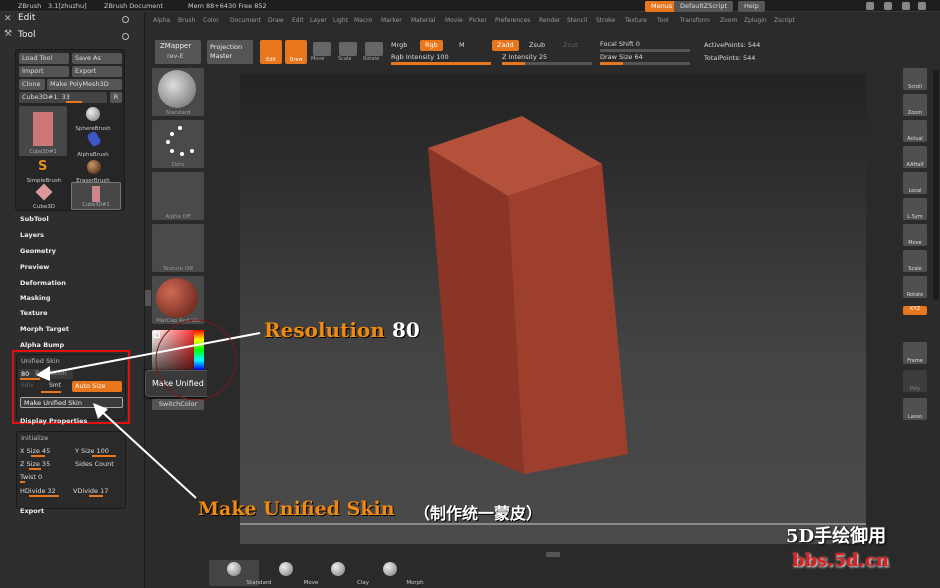  What do you see at coordinates (324, 330) in the screenshot?
I see `annotation-resolution: Resolution` at bounding box center [324, 330].